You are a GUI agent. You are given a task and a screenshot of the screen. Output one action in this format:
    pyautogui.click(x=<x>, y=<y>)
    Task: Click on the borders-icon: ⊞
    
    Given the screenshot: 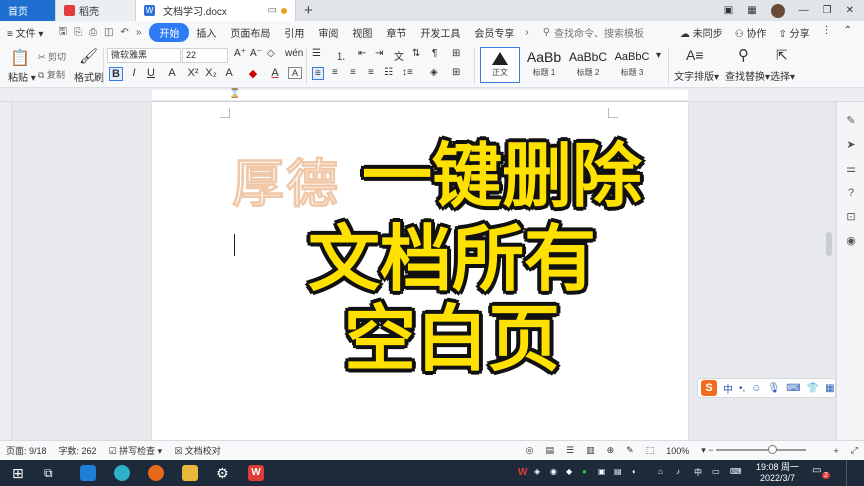 What is the action you would take?
    pyautogui.click(x=456, y=72)
    